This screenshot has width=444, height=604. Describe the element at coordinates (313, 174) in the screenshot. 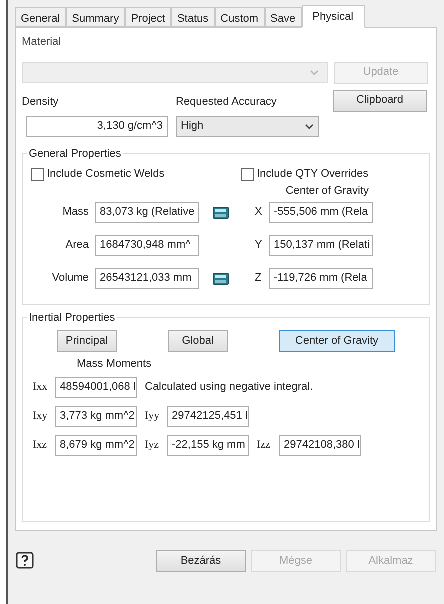

I see `checkbox-label: Include QTY Overrides` at that location.